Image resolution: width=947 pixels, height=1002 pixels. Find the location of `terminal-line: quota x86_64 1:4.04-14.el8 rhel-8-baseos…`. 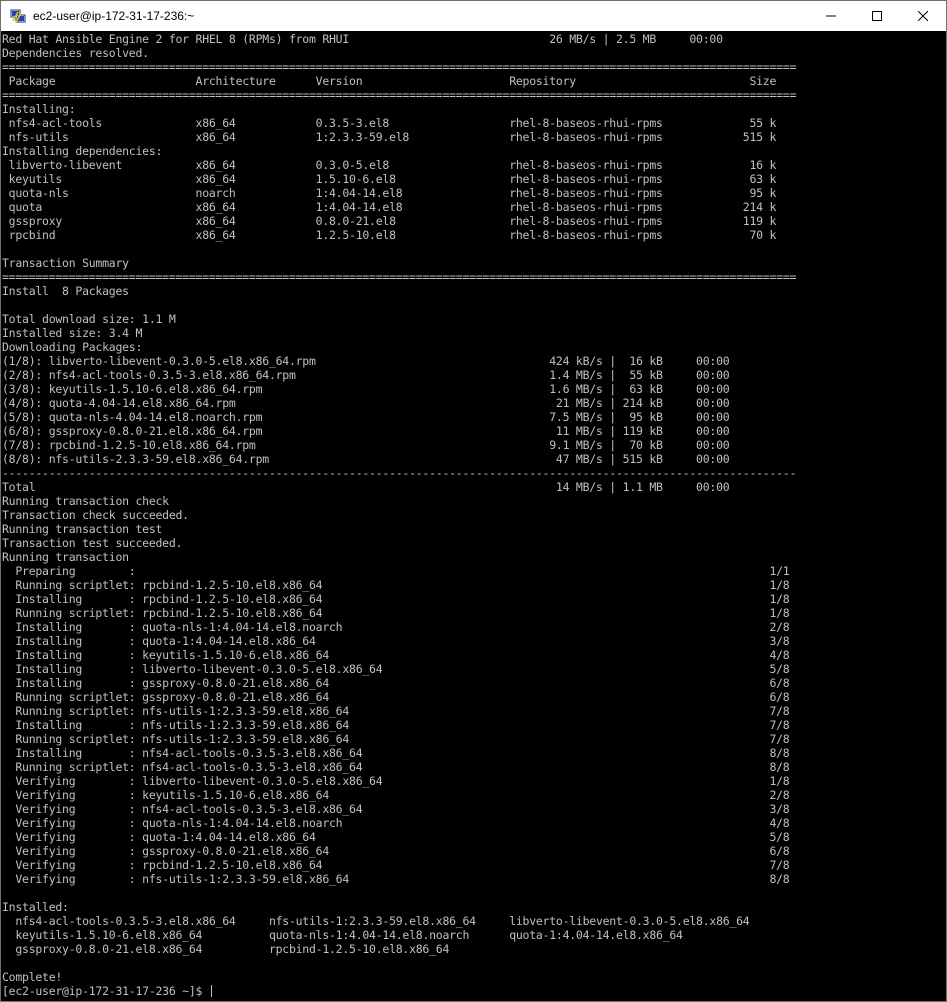

terminal-line: quota x86_64 1:4.04-14.el8 rhel-8-baseos… is located at coordinates (389, 207).